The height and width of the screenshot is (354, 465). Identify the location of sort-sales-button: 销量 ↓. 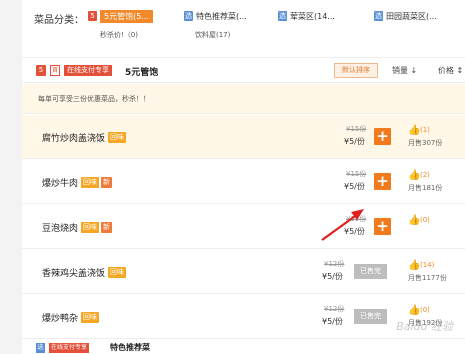
(404, 70).